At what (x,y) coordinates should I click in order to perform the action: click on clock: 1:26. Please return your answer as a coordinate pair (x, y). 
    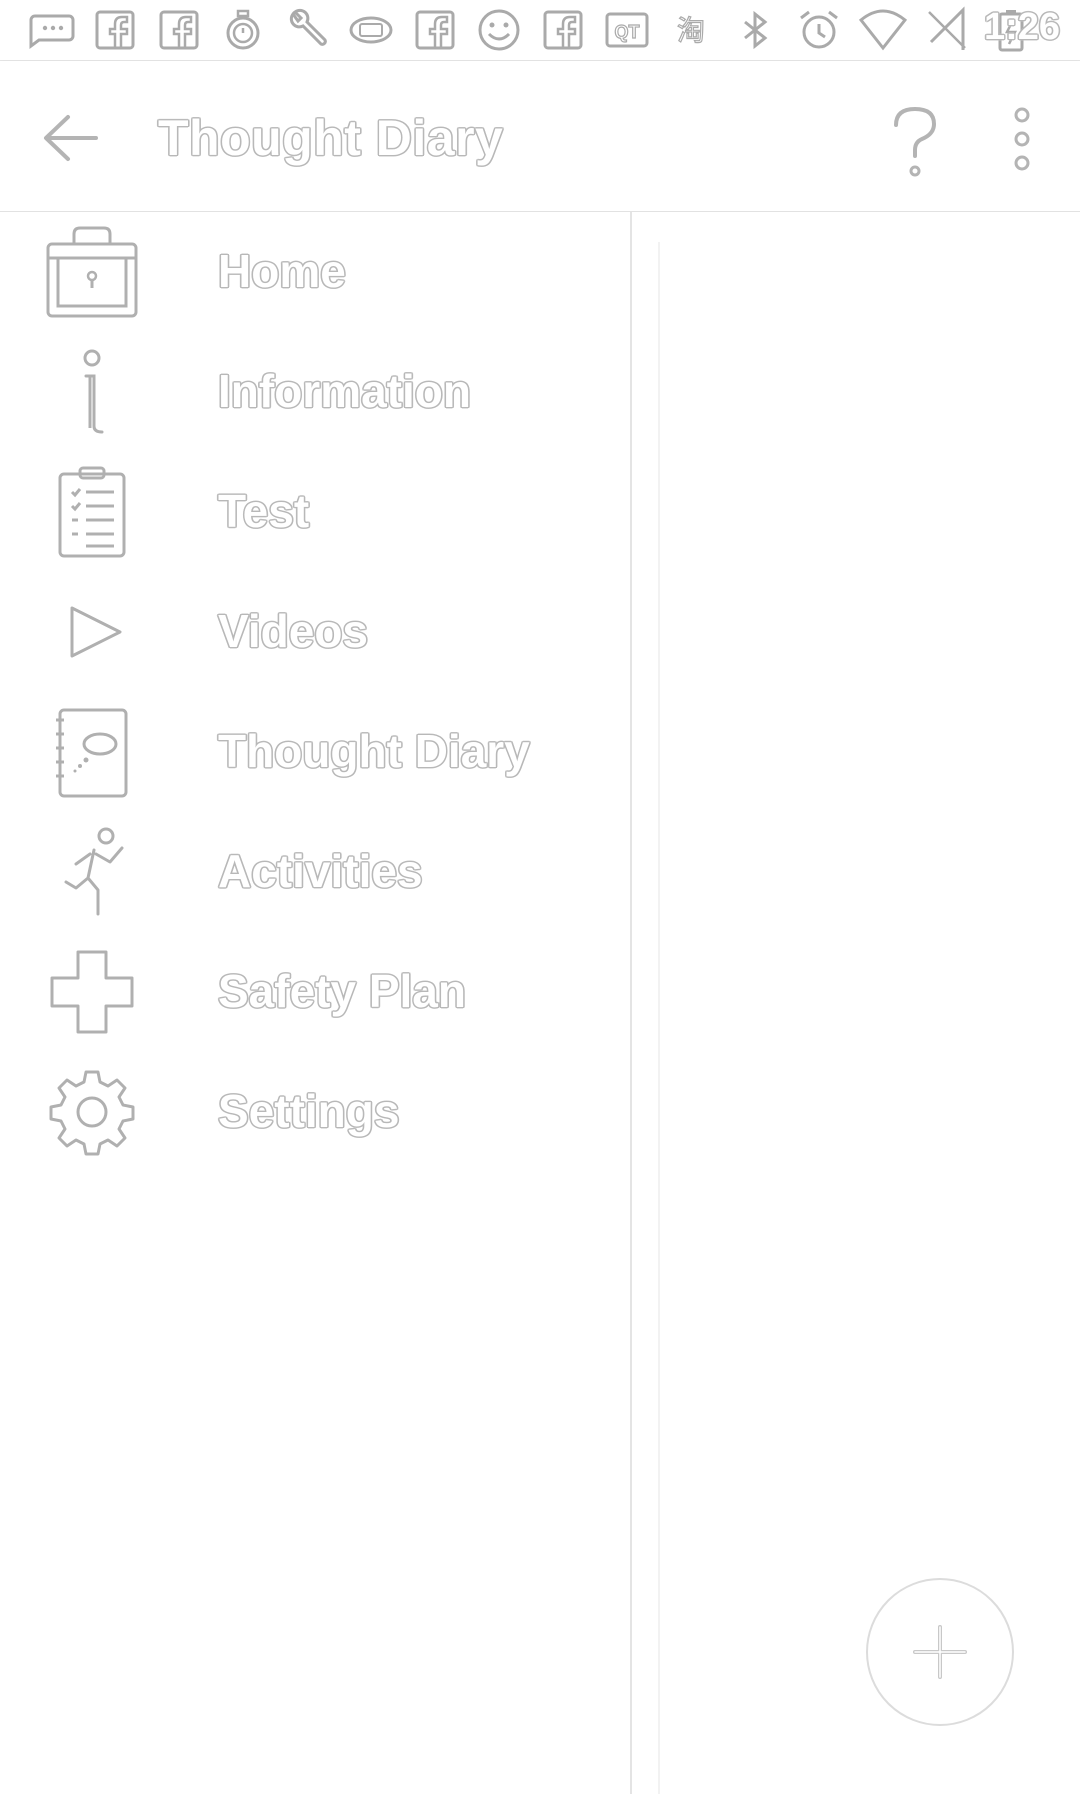
    Looking at the image, I should click on (1021, 27).